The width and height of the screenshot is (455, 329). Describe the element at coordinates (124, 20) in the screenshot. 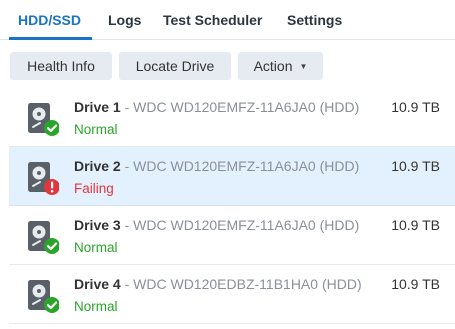

I see `tab-logs: Logs` at that location.